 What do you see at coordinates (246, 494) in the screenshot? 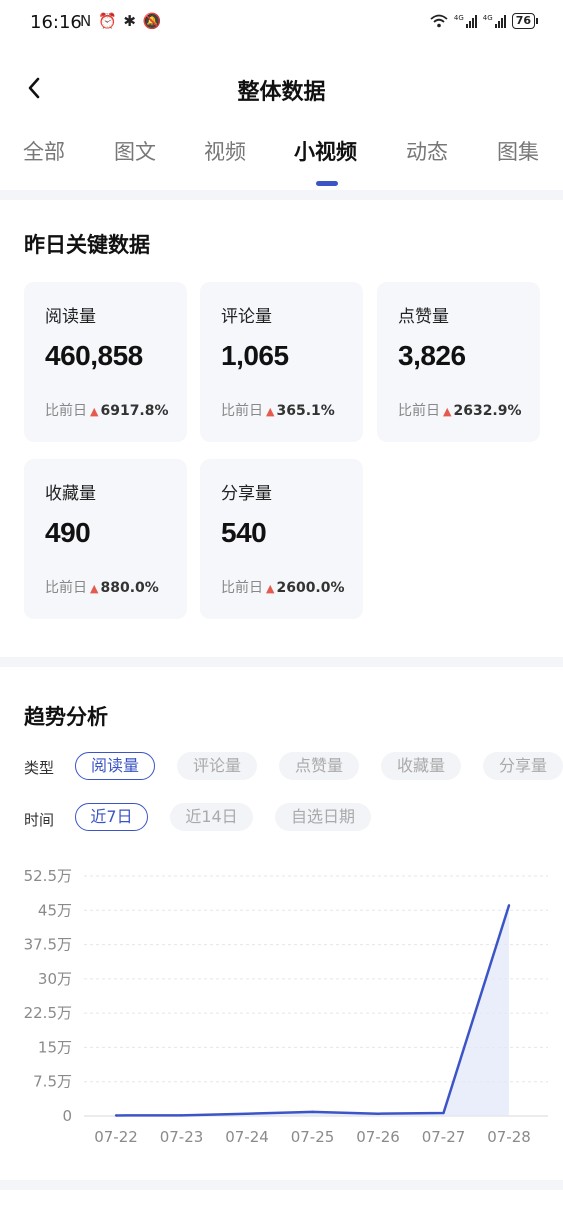
I see `metric-label: 分享量` at bounding box center [246, 494].